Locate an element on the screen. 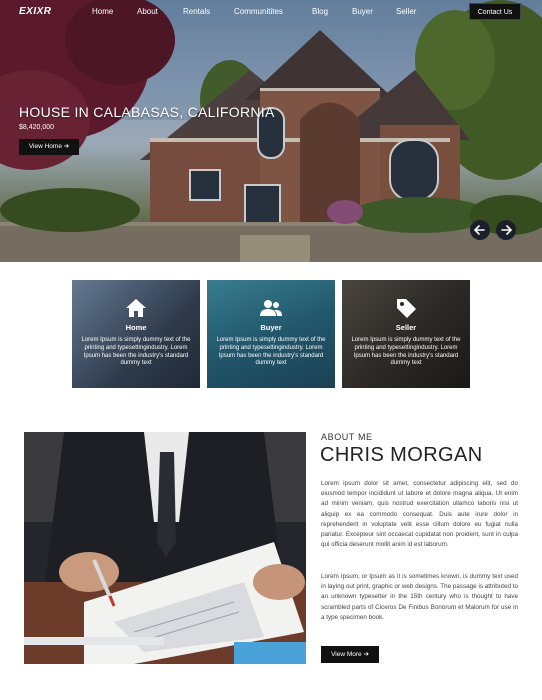 This screenshot has height=700, width=542. about-label: ABOUT ME is located at coordinates (347, 437).